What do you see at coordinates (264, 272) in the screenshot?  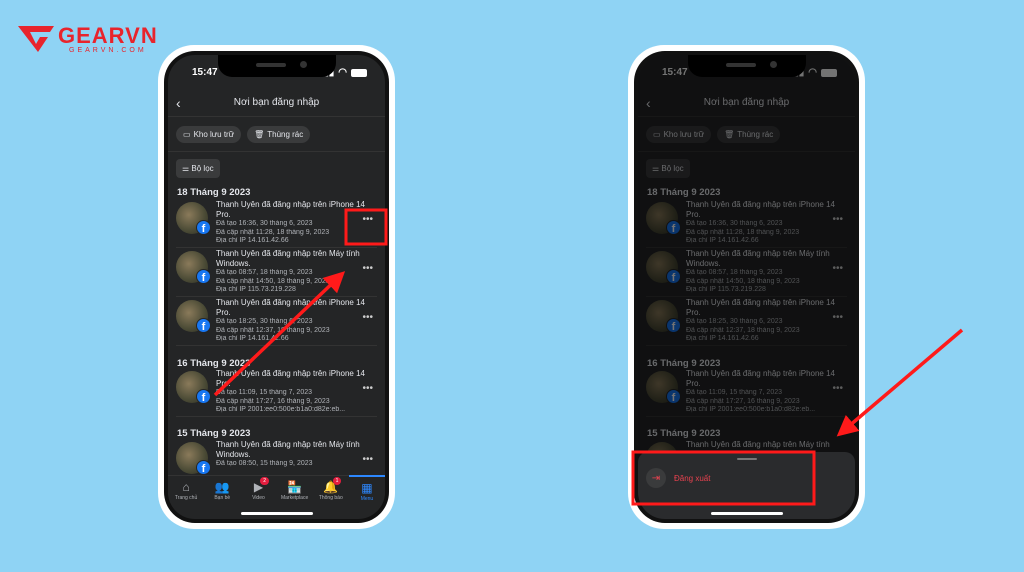 I see `session-created: Đã tạo 08:57, 18 tháng 9, 2023` at bounding box center [264, 272].